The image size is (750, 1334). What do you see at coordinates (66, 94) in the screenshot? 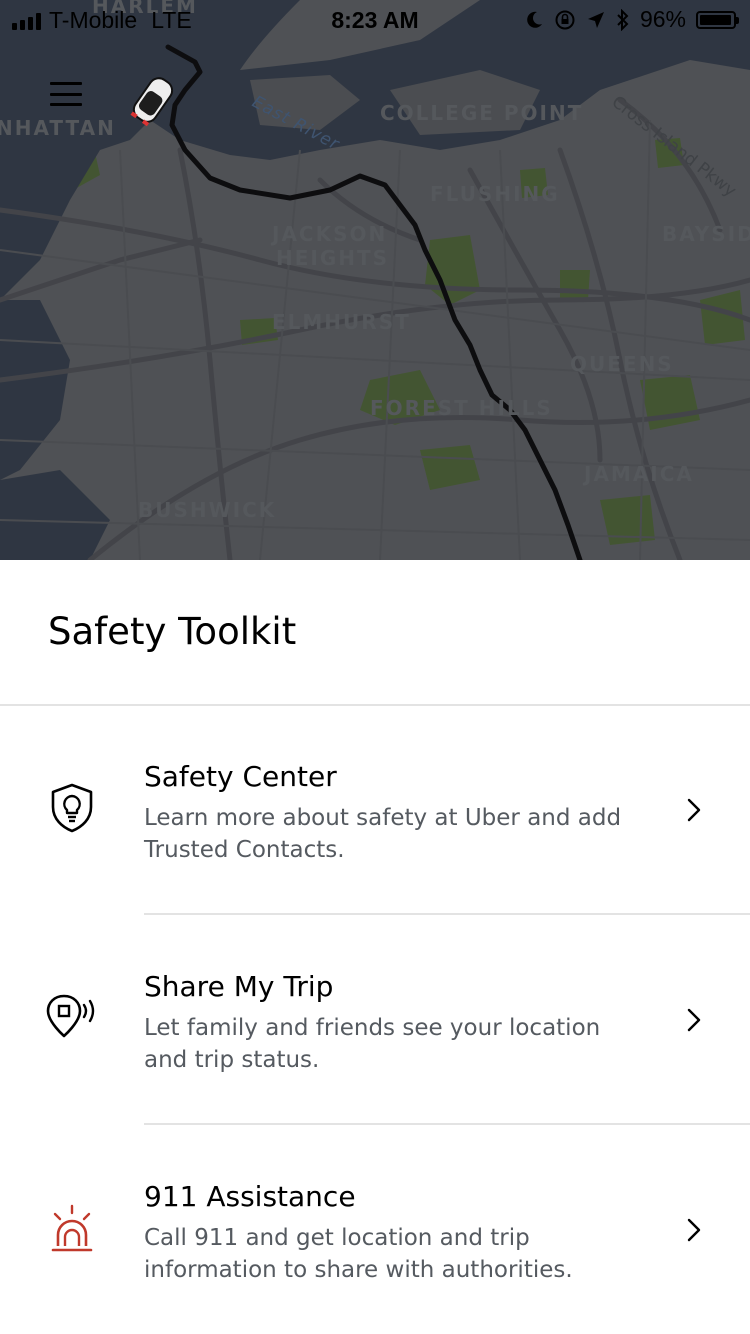
I see `hamburger-menu-icon` at bounding box center [66, 94].